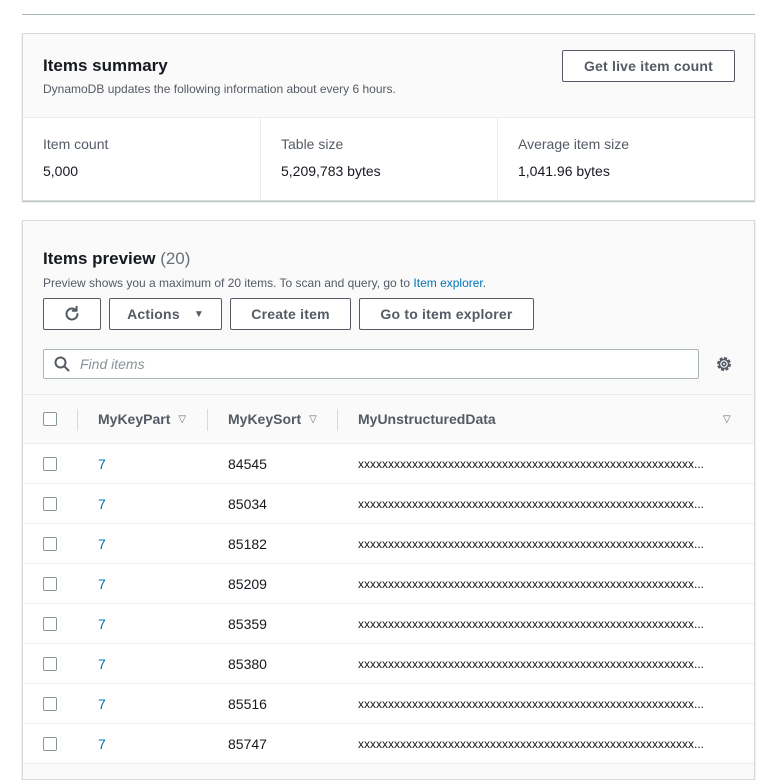  What do you see at coordinates (76, 144) in the screenshot?
I see `stat-label: Item count` at bounding box center [76, 144].